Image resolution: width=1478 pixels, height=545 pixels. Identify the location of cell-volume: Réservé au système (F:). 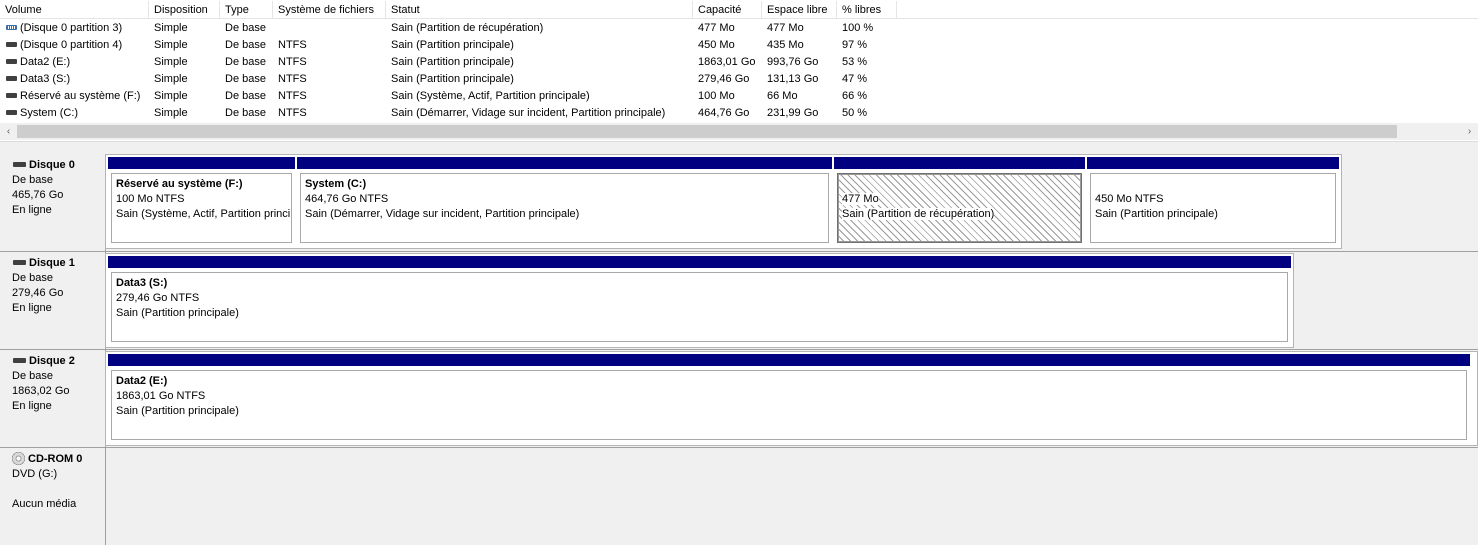
(74, 96).